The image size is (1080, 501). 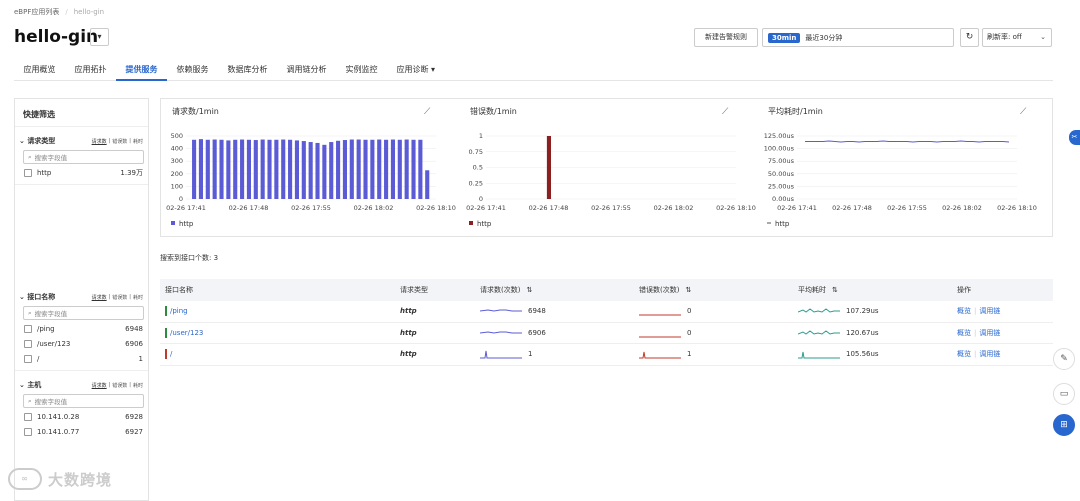 What do you see at coordinates (247, 70) in the screenshot?
I see `tab-item: 数据库分析` at bounding box center [247, 70].